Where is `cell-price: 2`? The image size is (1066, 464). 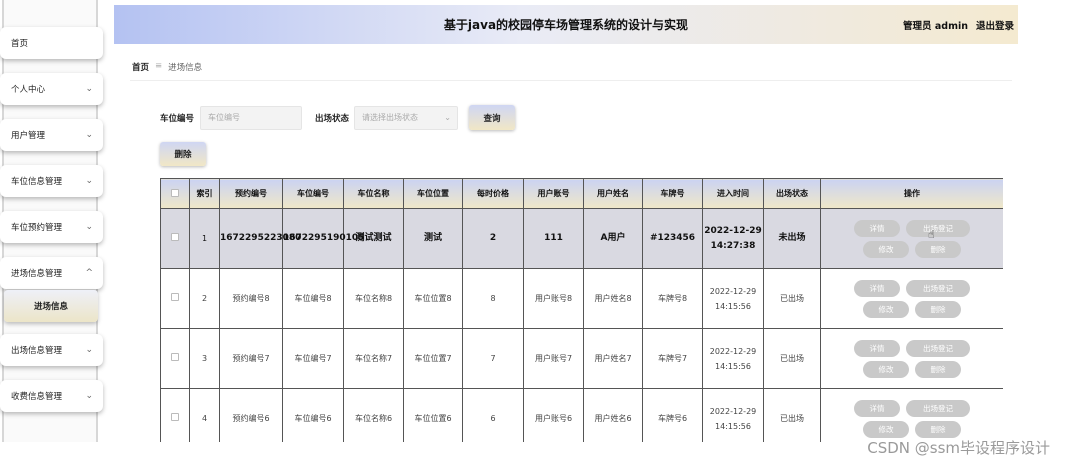
cell-price: 2 is located at coordinates (493, 238).